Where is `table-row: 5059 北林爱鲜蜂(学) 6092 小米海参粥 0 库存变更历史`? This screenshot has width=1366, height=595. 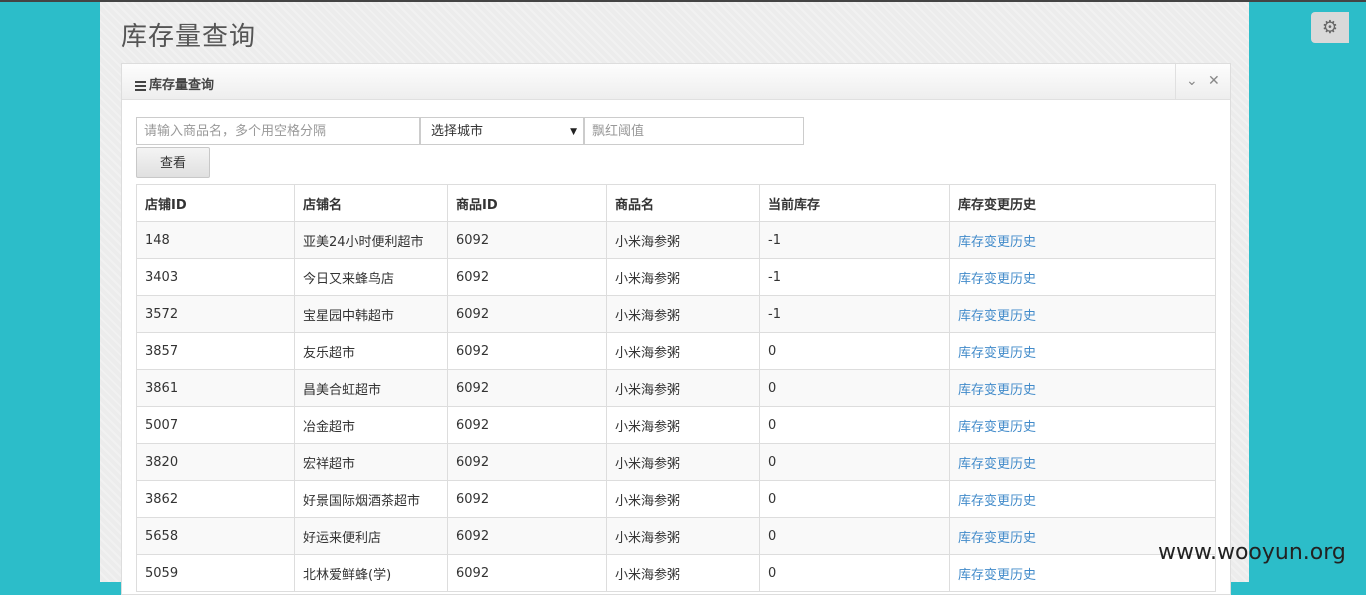
table-row: 5059 北林爱鲜蜂(学) 6092 小米海参粥 0 库存变更历史 is located at coordinates (676, 573).